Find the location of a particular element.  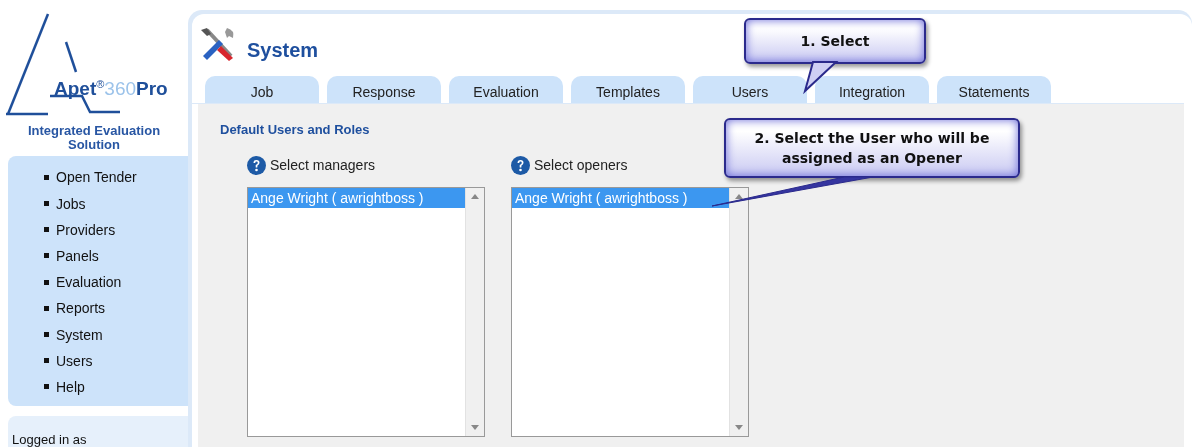

list-label: Select openers is located at coordinates (581, 165).